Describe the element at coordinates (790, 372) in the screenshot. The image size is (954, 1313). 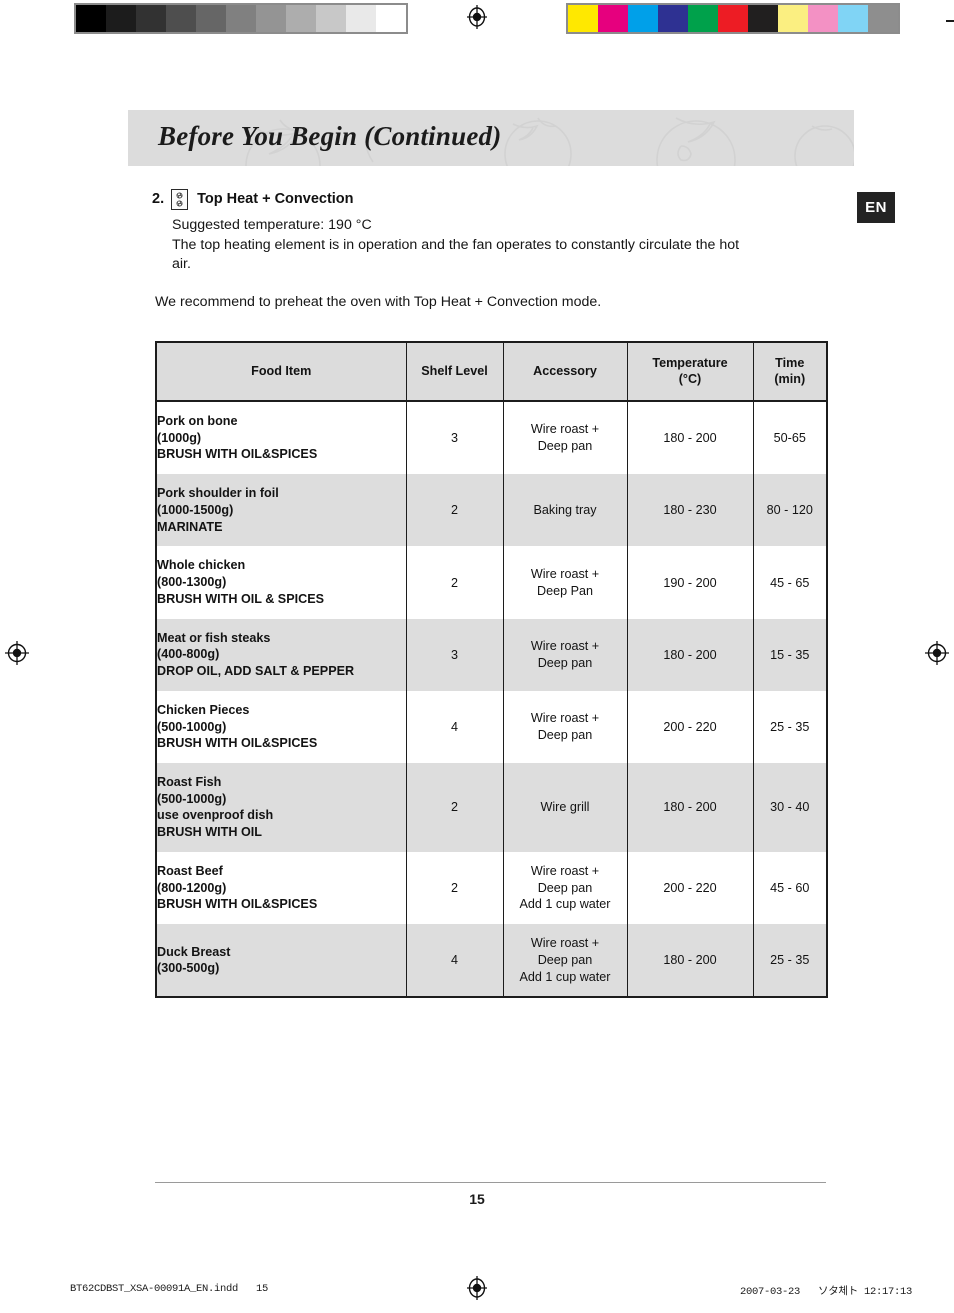
I see `column-header-time: Time (min)` at that location.